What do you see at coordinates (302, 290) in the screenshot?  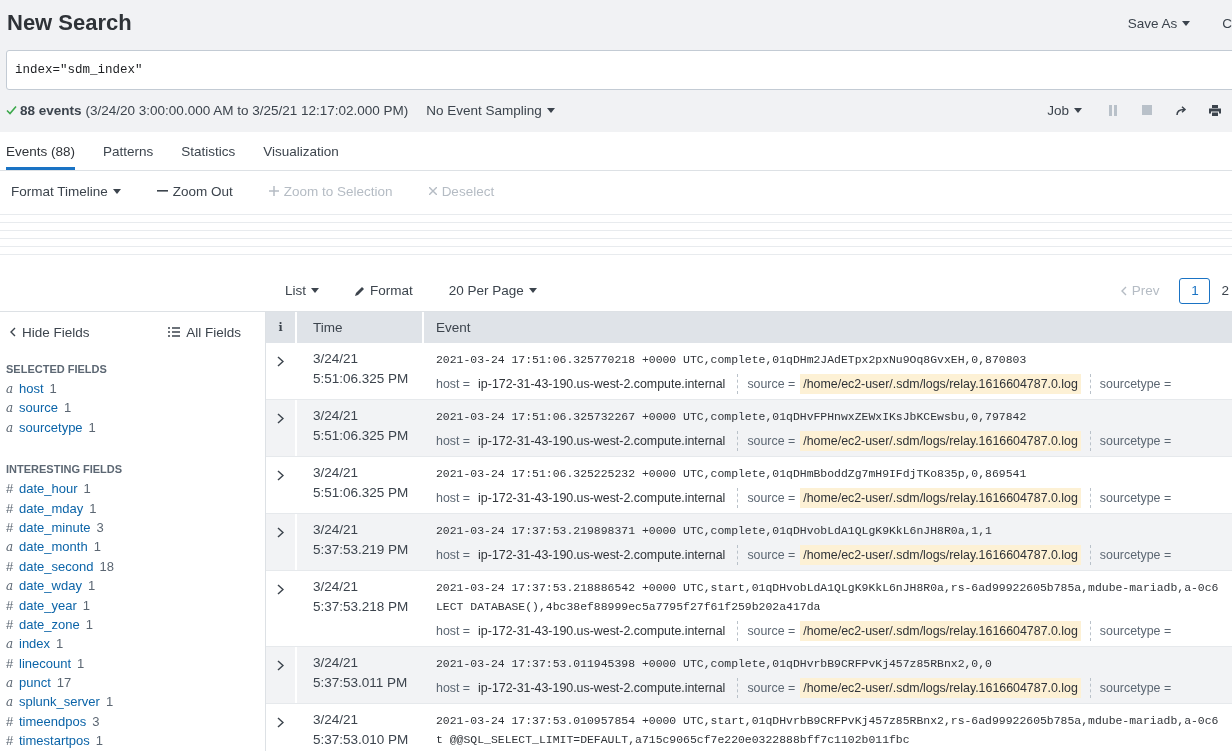 I see `results-menu: List` at bounding box center [302, 290].